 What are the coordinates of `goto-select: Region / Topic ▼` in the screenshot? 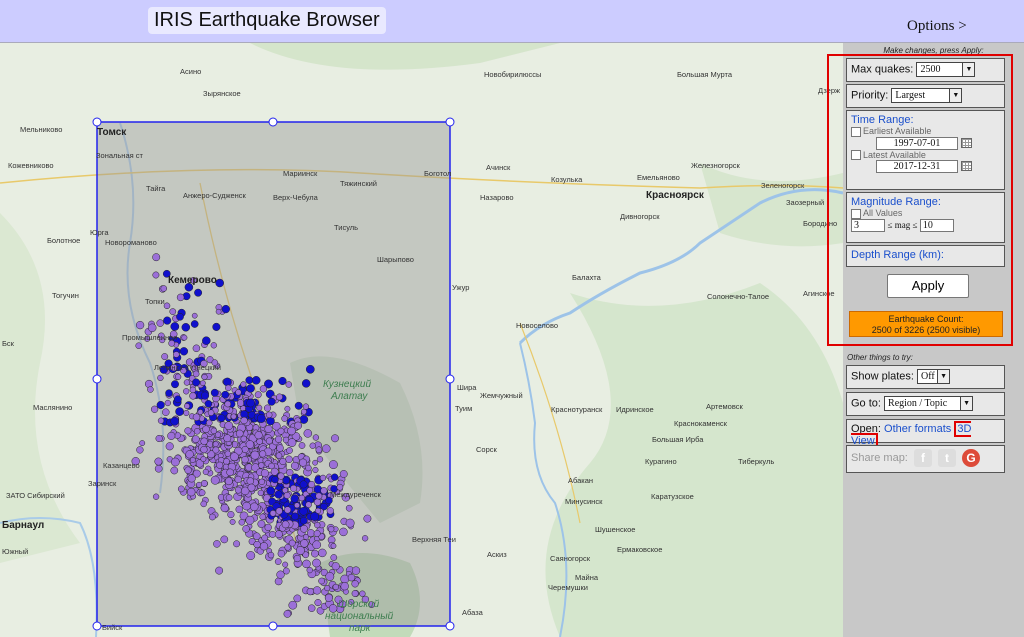 It's located at (929, 403).